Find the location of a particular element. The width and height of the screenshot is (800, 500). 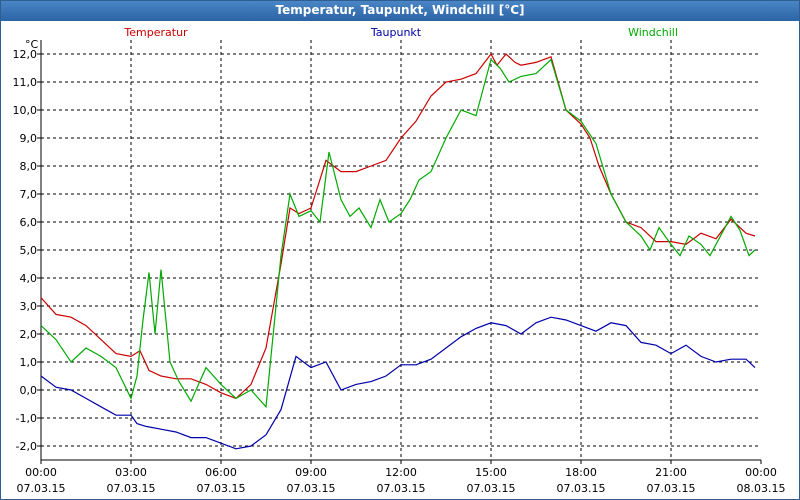

y-tick-label: 8,0 is located at coordinates (29, 166).